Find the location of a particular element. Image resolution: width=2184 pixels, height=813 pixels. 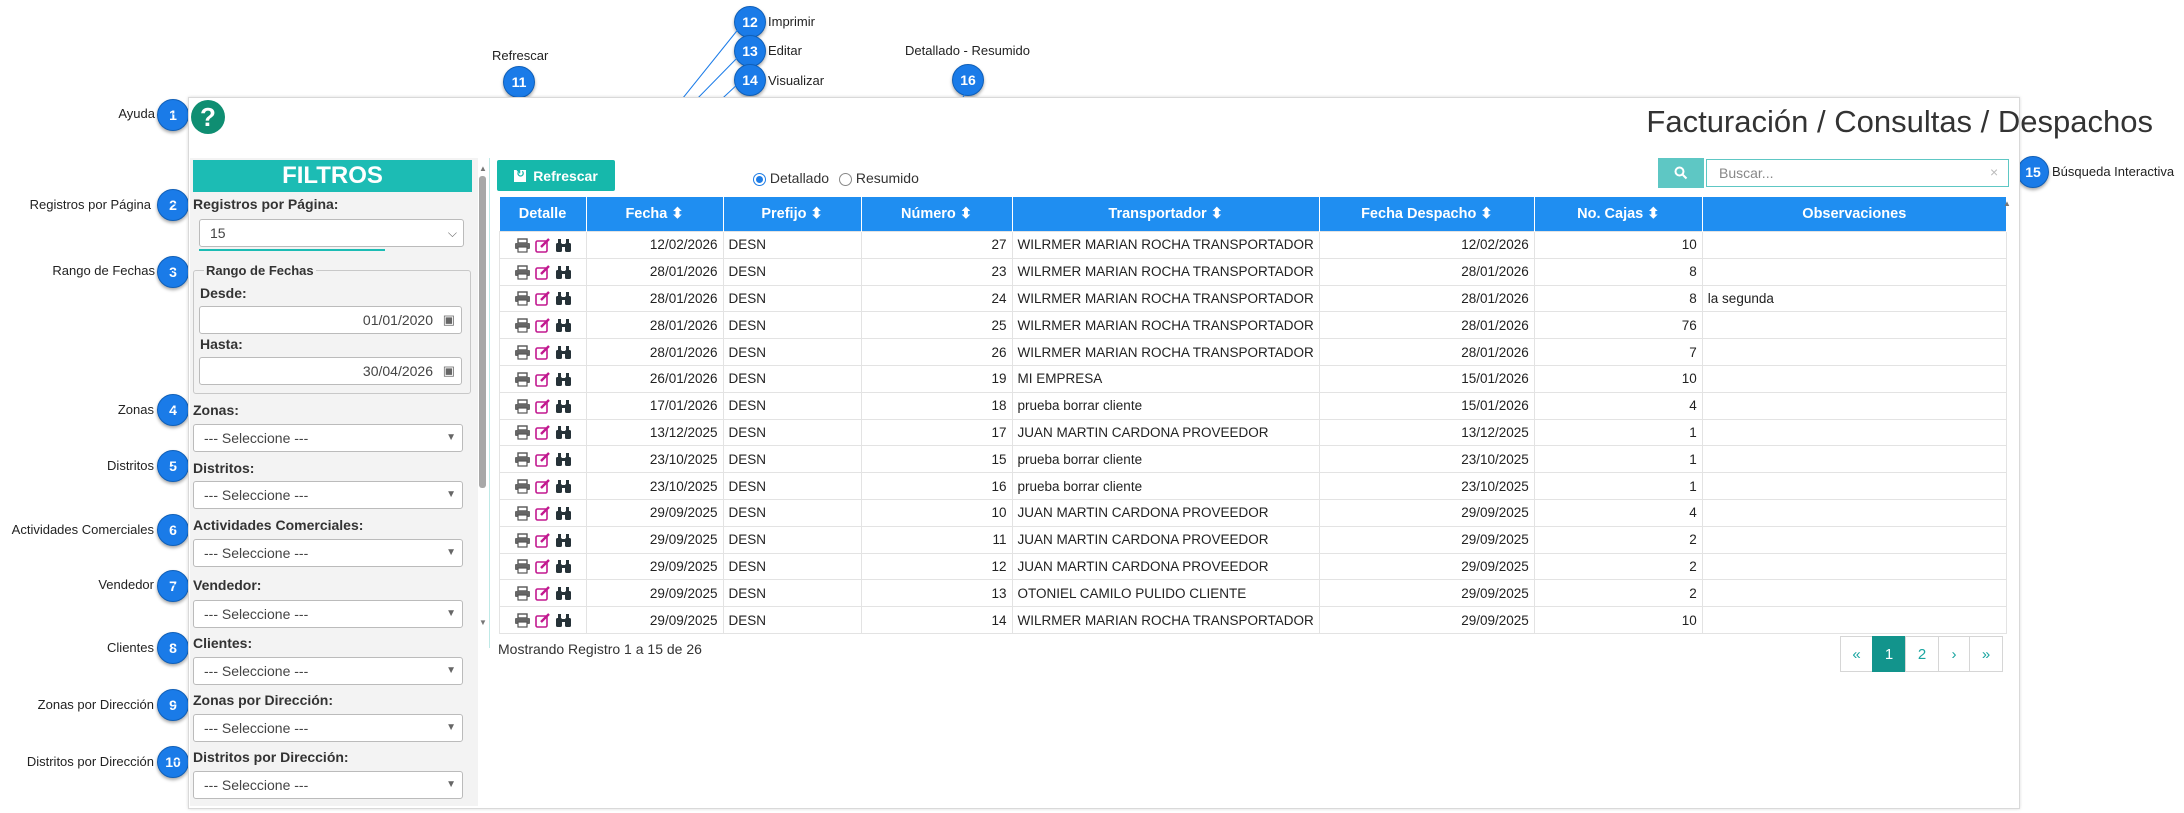

distritos-select: --- Seleccione --- ▼ is located at coordinates (328, 495).